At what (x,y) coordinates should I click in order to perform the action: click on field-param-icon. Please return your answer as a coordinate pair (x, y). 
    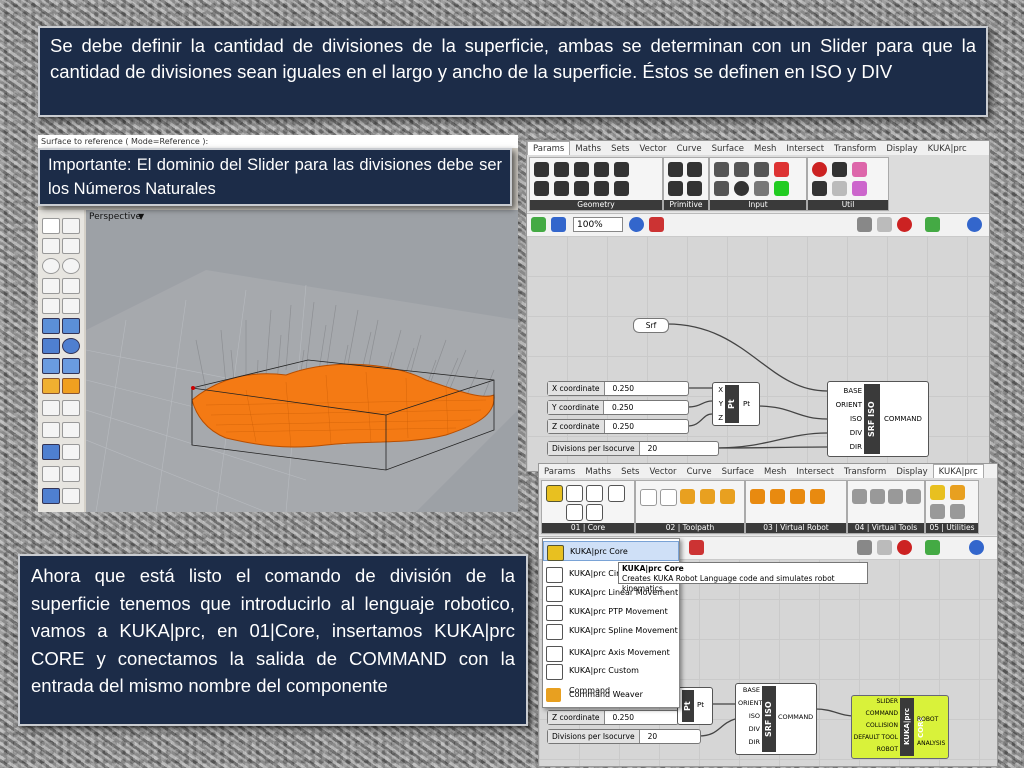
    Looking at the image, I should click on (601, 188).